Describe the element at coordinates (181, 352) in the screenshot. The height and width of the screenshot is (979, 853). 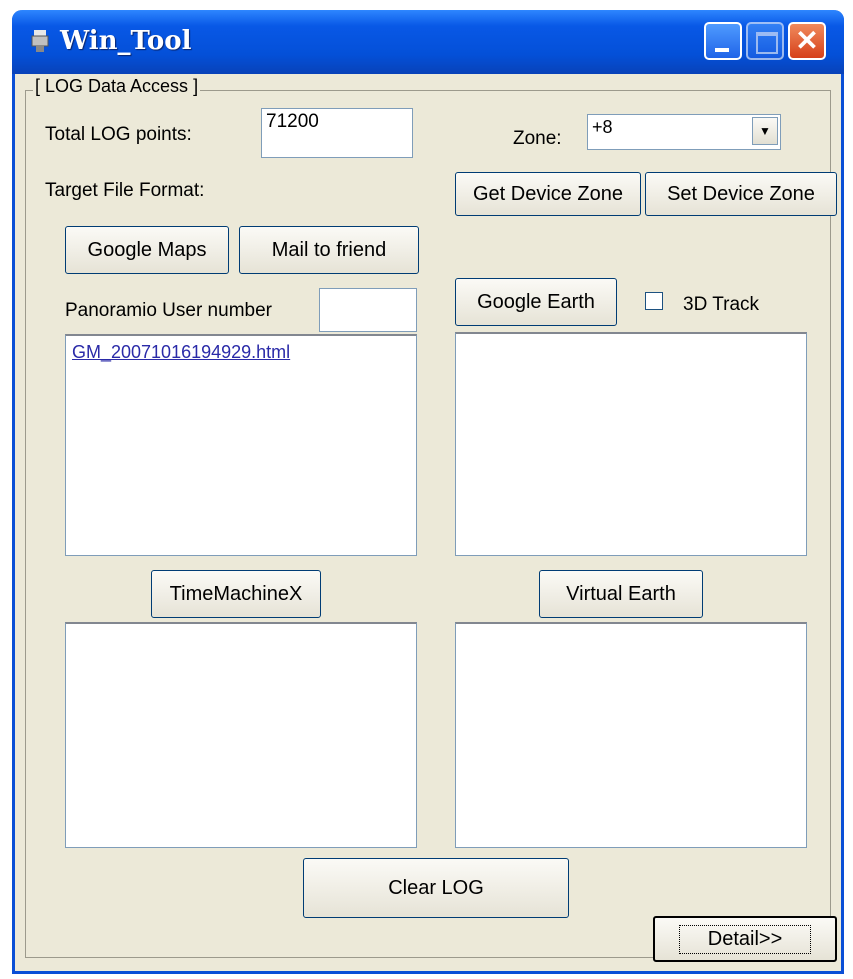
I see `list-item: GM_20071016194929.html` at that location.